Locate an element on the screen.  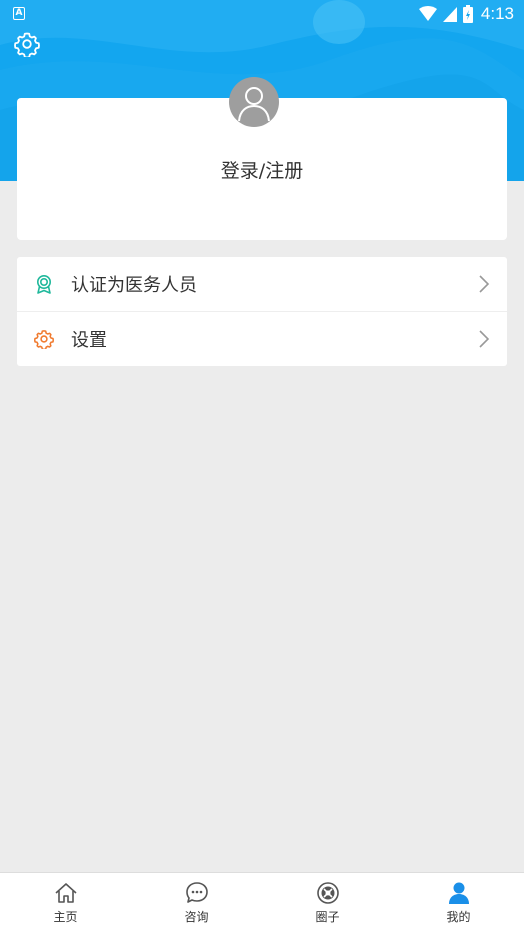
nav-label: 我的 is located at coordinates (458, 917).